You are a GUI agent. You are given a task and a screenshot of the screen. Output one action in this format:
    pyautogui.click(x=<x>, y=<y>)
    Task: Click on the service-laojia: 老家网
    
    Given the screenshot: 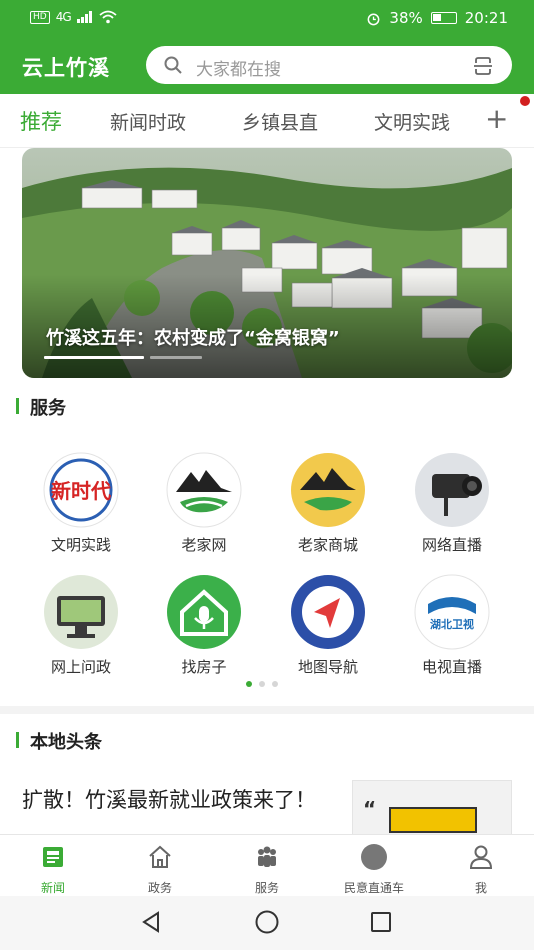 What is the action you would take?
    pyautogui.click(x=204, y=503)
    